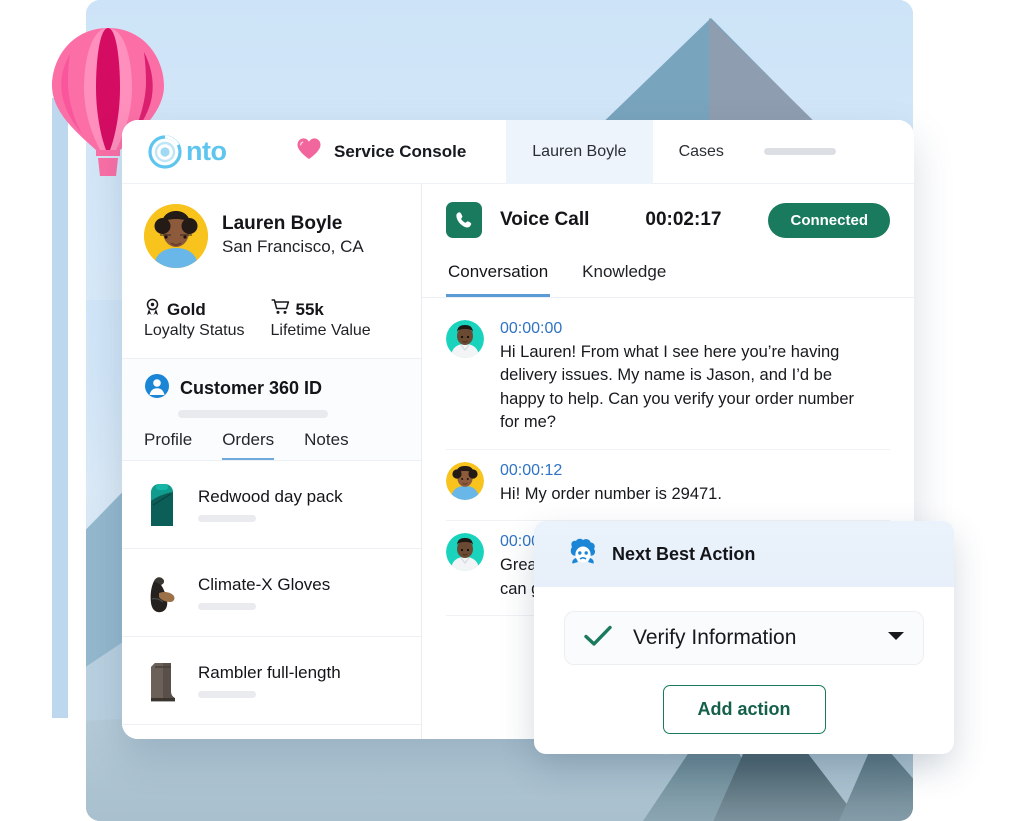  I want to click on stat-label: Lifetime Value, so click(320, 330).